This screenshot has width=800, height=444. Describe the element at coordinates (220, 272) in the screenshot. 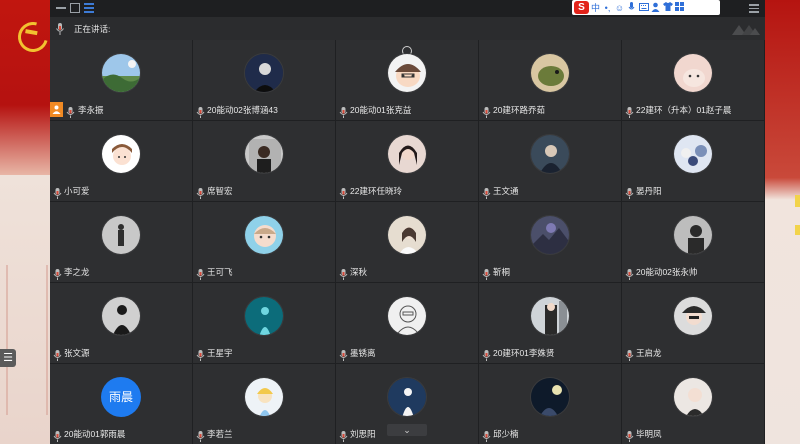

I see `participant-name: 王可飞` at that location.